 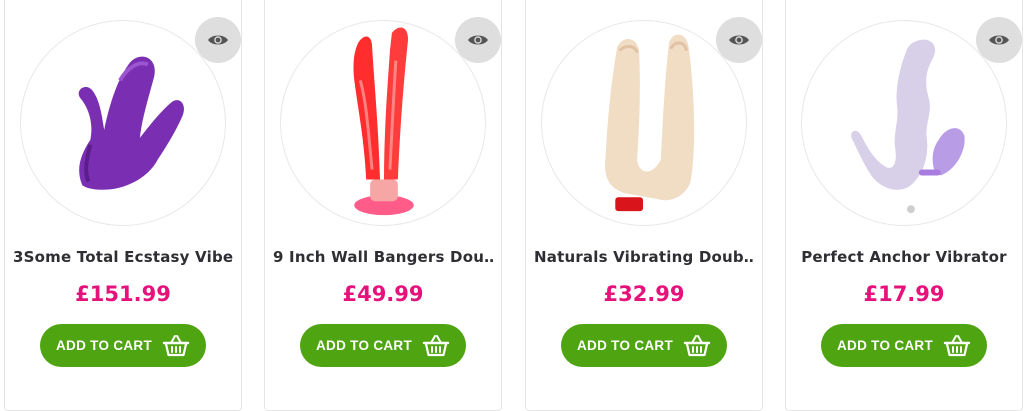 I want to click on product-price: £32.99, so click(x=644, y=294).